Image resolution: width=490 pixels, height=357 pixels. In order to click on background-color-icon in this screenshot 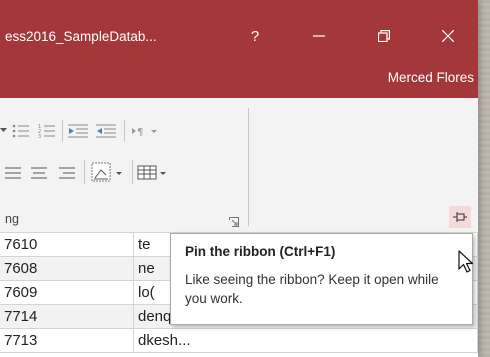, I will do `click(108, 173)`.